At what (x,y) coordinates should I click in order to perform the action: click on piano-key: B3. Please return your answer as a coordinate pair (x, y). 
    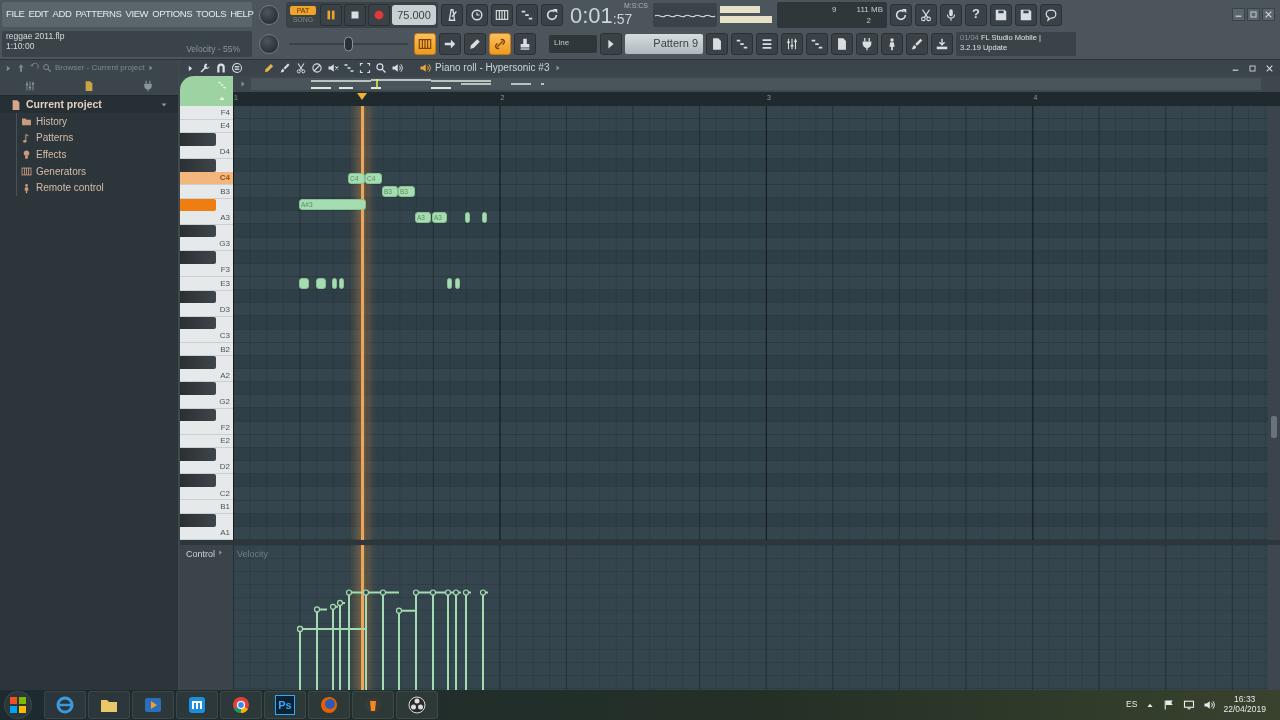
    Looking at the image, I should click on (206, 192).